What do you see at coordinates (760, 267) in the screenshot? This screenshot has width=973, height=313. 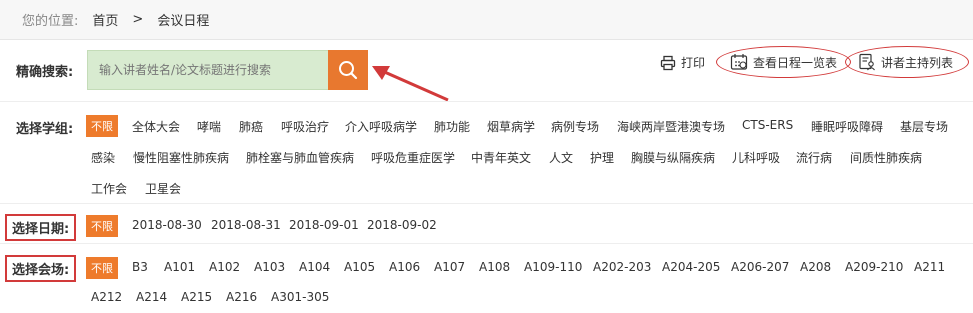 I see `venue-option: A206-207` at bounding box center [760, 267].